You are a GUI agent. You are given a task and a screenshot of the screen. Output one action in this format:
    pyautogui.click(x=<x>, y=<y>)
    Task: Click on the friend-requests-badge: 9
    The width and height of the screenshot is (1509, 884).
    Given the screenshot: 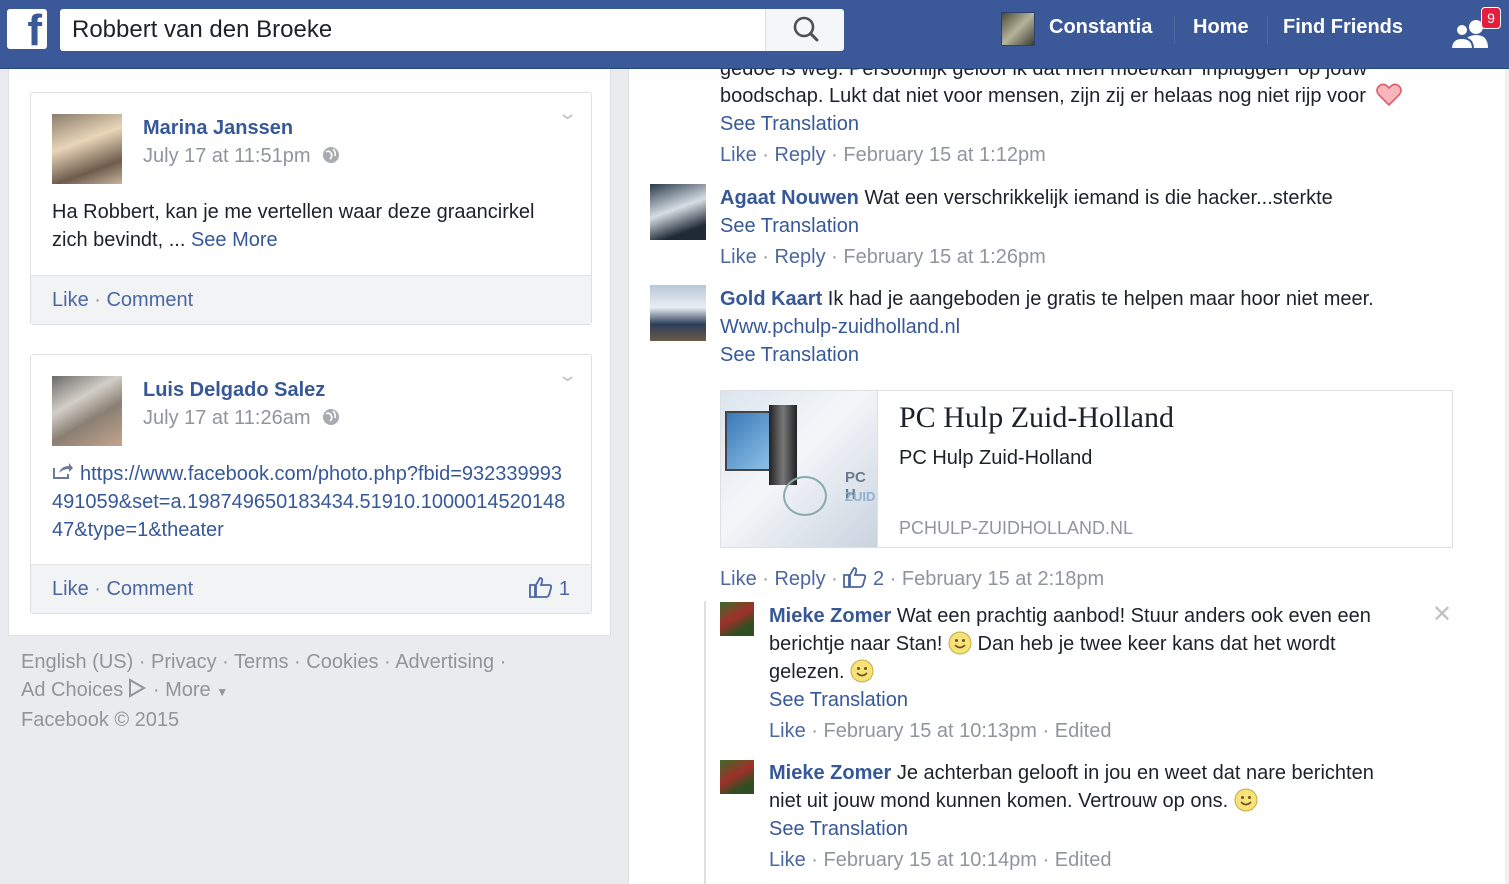 What is the action you would take?
    pyautogui.click(x=1491, y=18)
    